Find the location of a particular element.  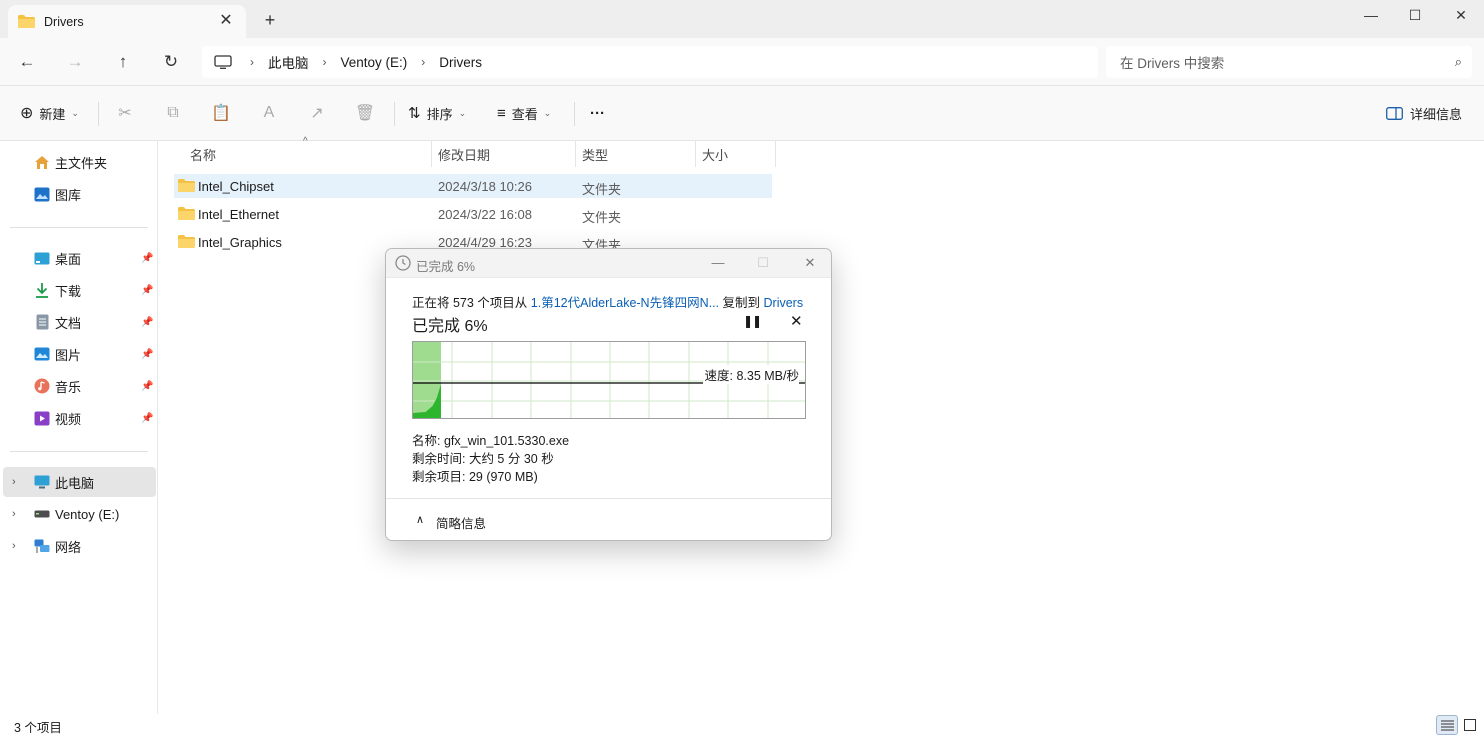

sidebar-item-this-pc: › 此电脑 is located at coordinates (79, 482).